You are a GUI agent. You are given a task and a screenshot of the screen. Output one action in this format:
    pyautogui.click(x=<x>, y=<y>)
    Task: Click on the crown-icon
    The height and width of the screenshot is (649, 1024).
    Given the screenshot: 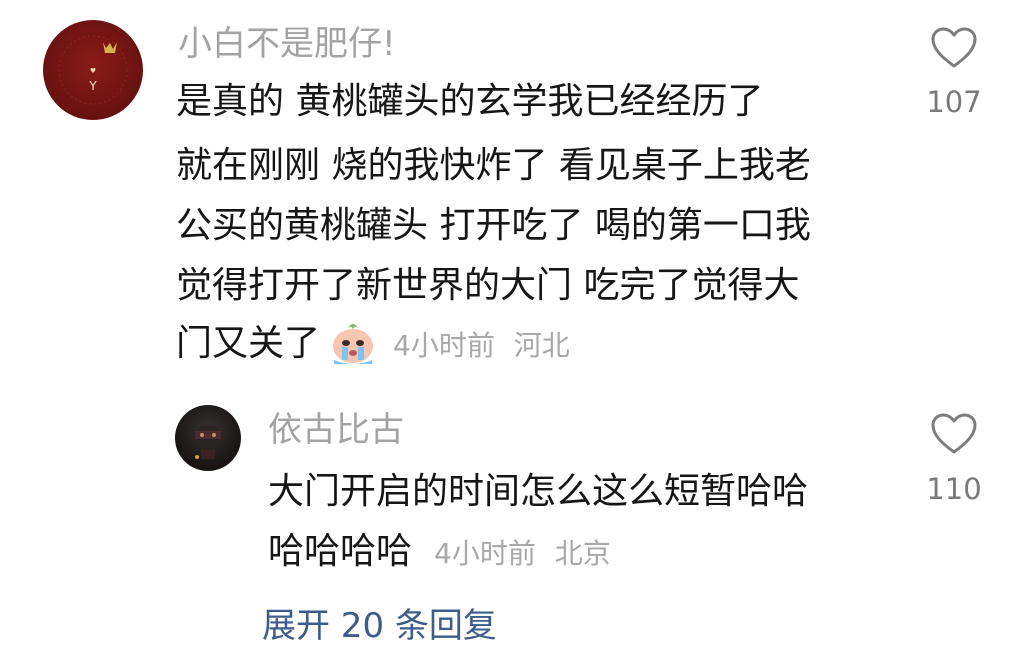 What is the action you would take?
    pyautogui.click(x=110, y=47)
    